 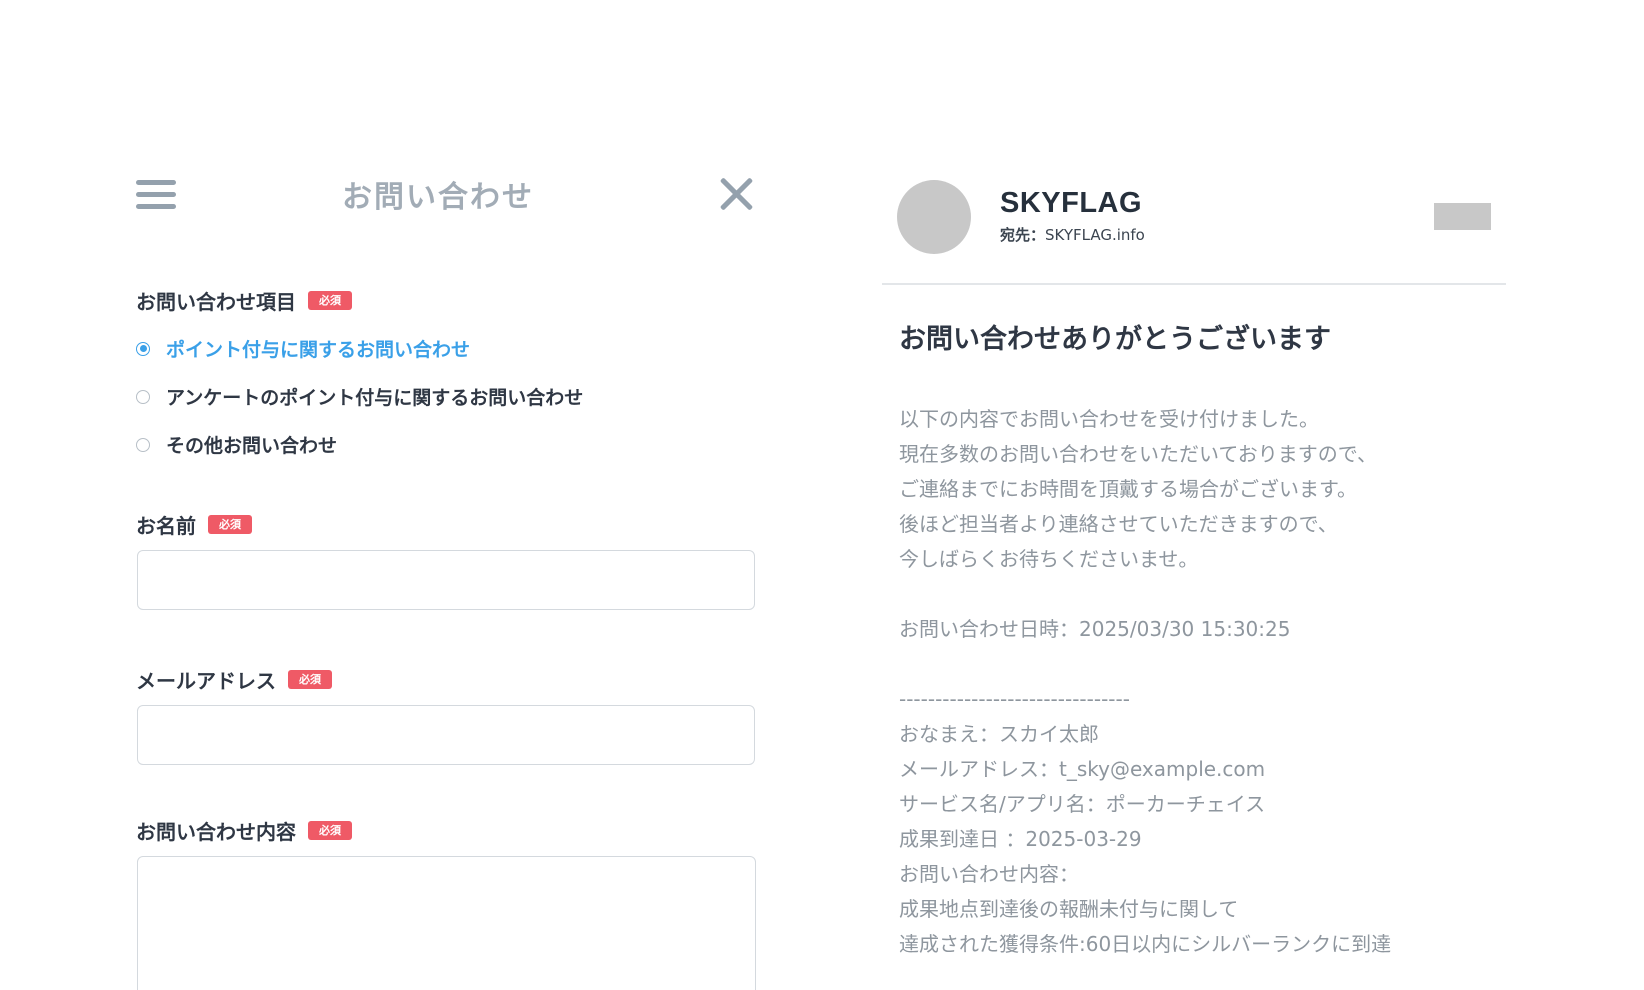 What do you see at coordinates (934, 217) in the screenshot?
I see `sender-avatar` at bounding box center [934, 217].